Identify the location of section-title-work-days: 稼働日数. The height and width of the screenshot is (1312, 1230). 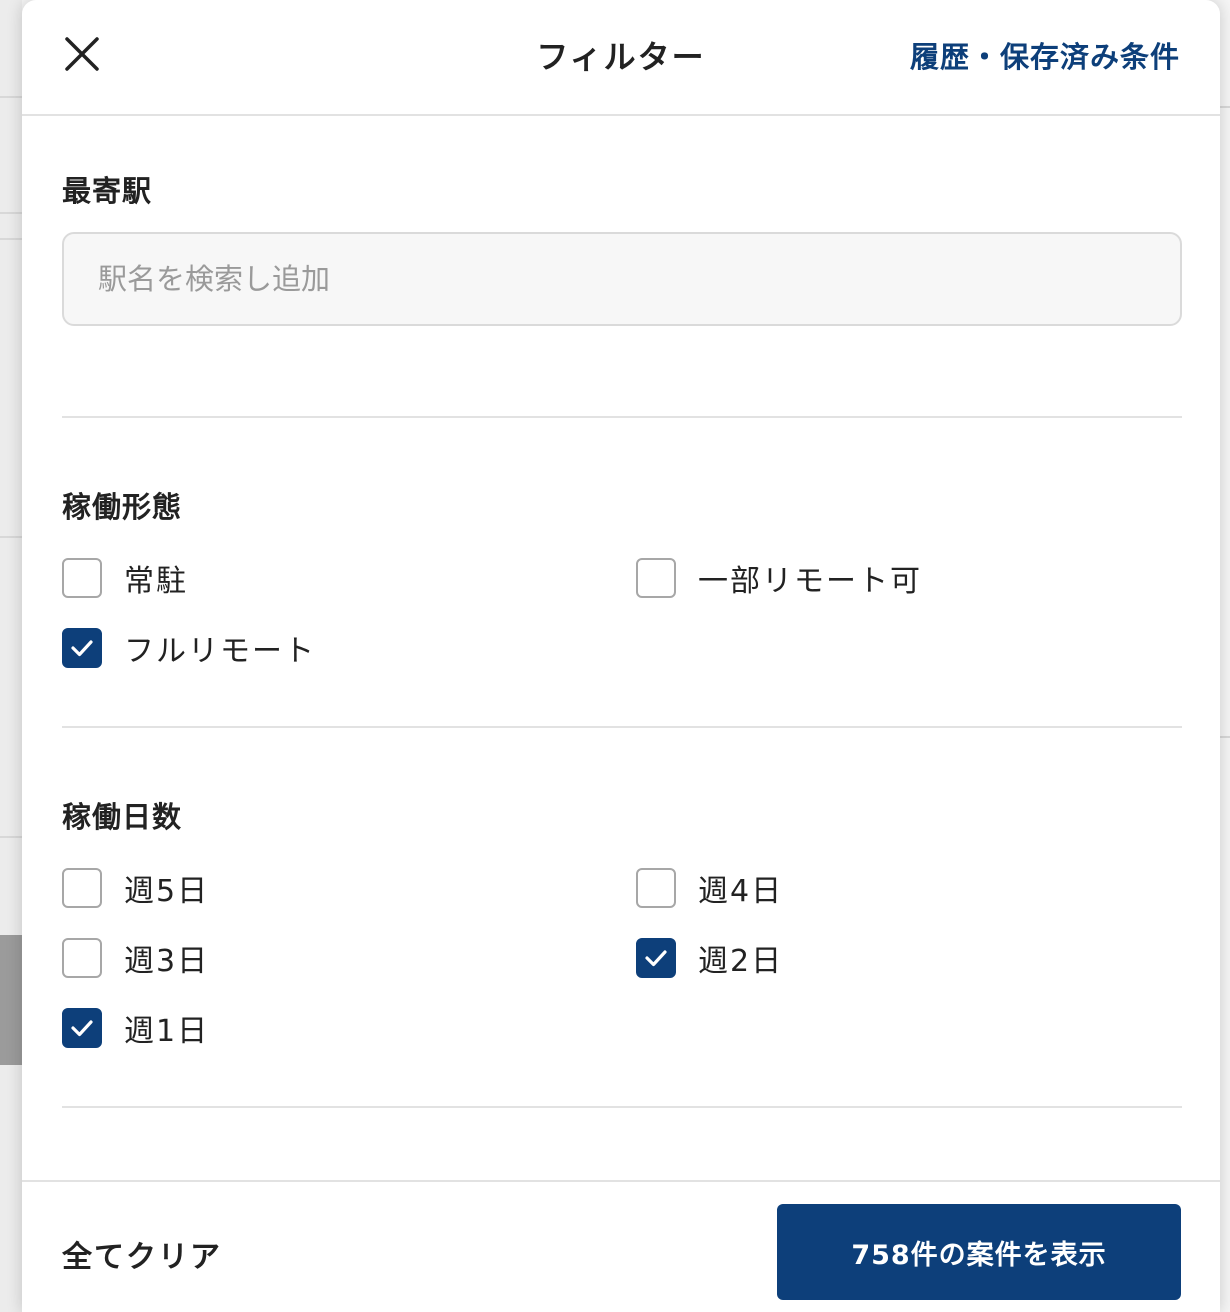
(122, 817).